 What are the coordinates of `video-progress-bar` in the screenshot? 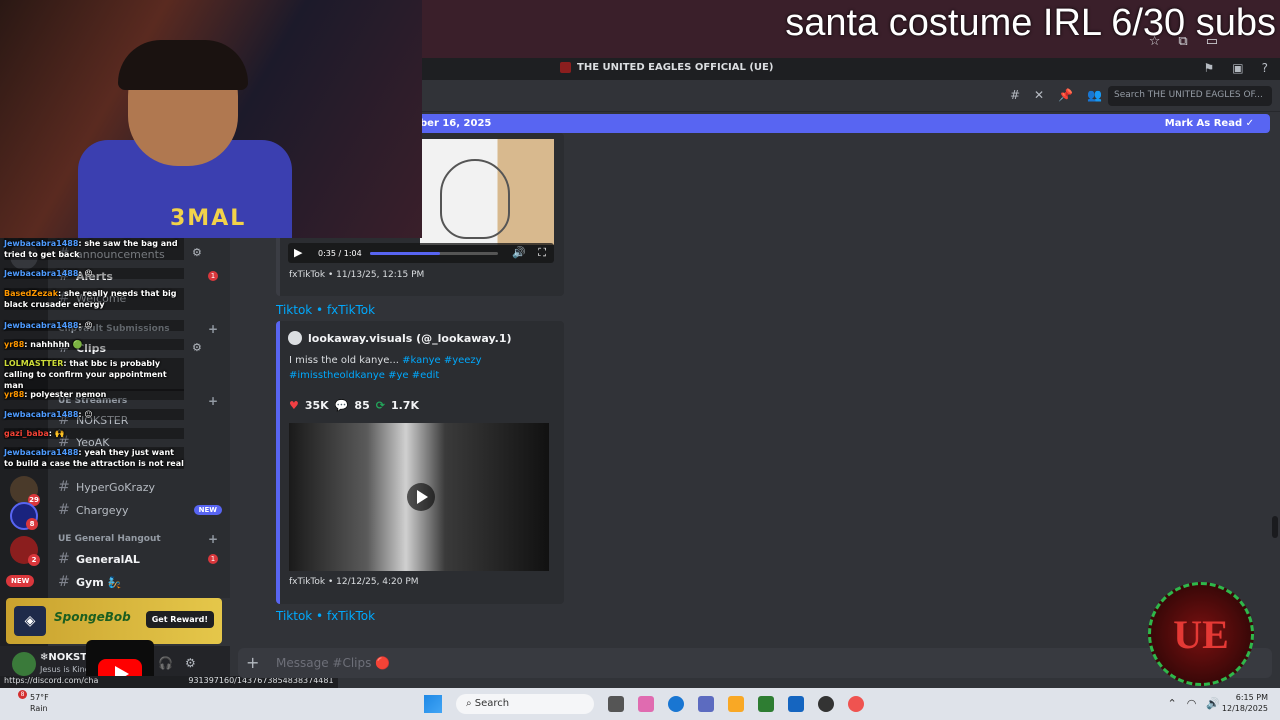 It's located at (434, 253).